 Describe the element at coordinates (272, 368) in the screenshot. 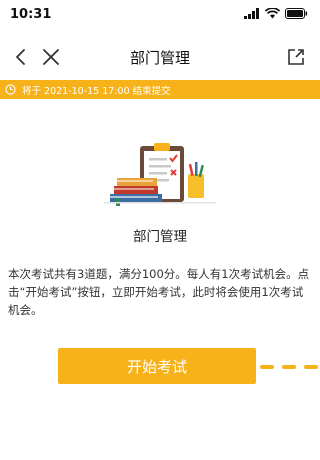

I see `tap-arrow` at that location.